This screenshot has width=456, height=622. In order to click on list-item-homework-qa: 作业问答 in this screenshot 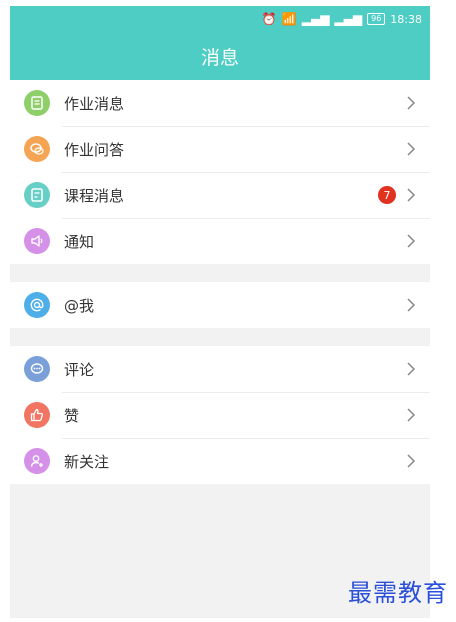, I will do `click(220, 149)`.